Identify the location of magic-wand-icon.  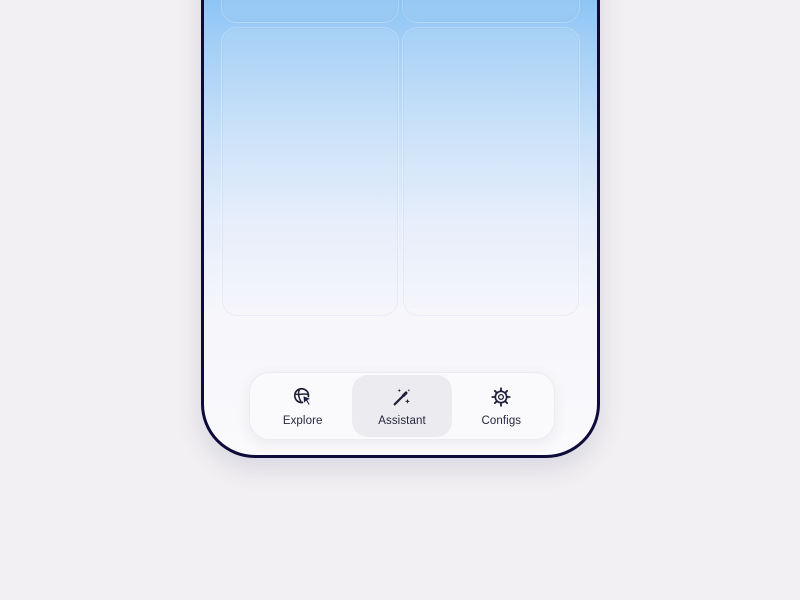
(402, 396).